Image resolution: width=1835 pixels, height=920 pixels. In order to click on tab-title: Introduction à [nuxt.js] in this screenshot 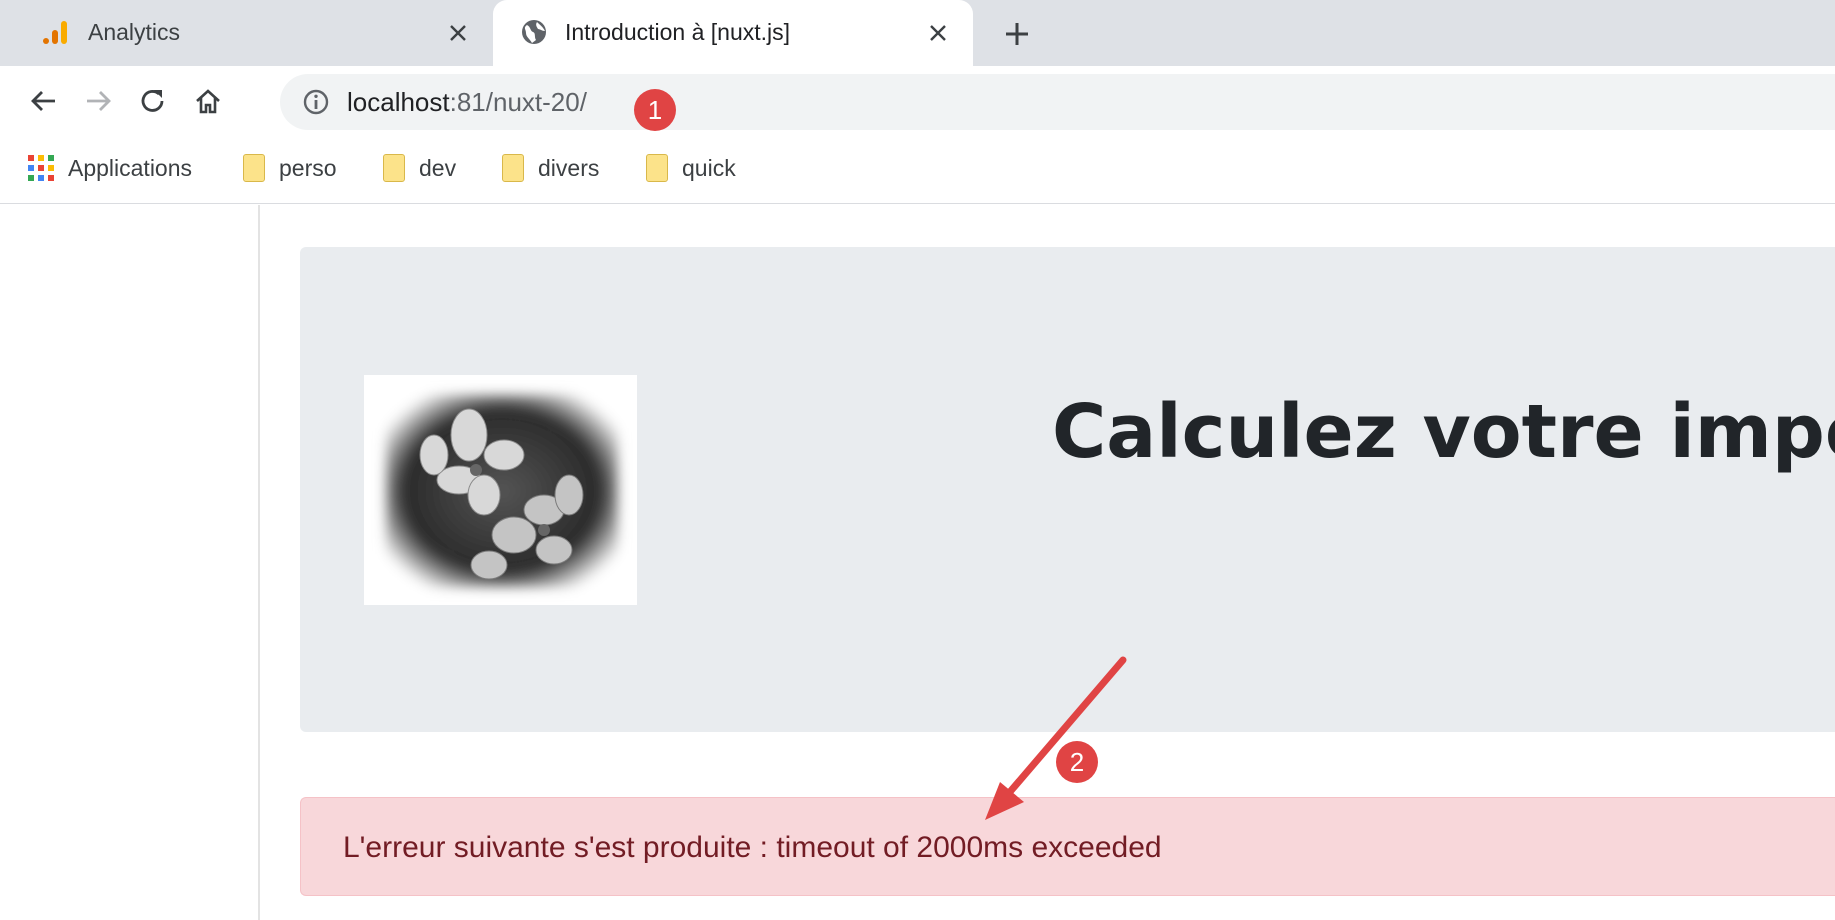, I will do `click(678, 32)`.